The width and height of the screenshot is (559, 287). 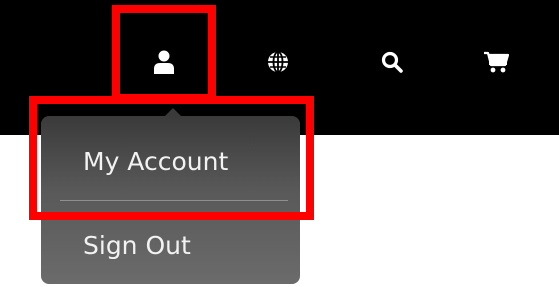 I want to click on sign-out-label: Sign Out, so click(x=137, y=245).